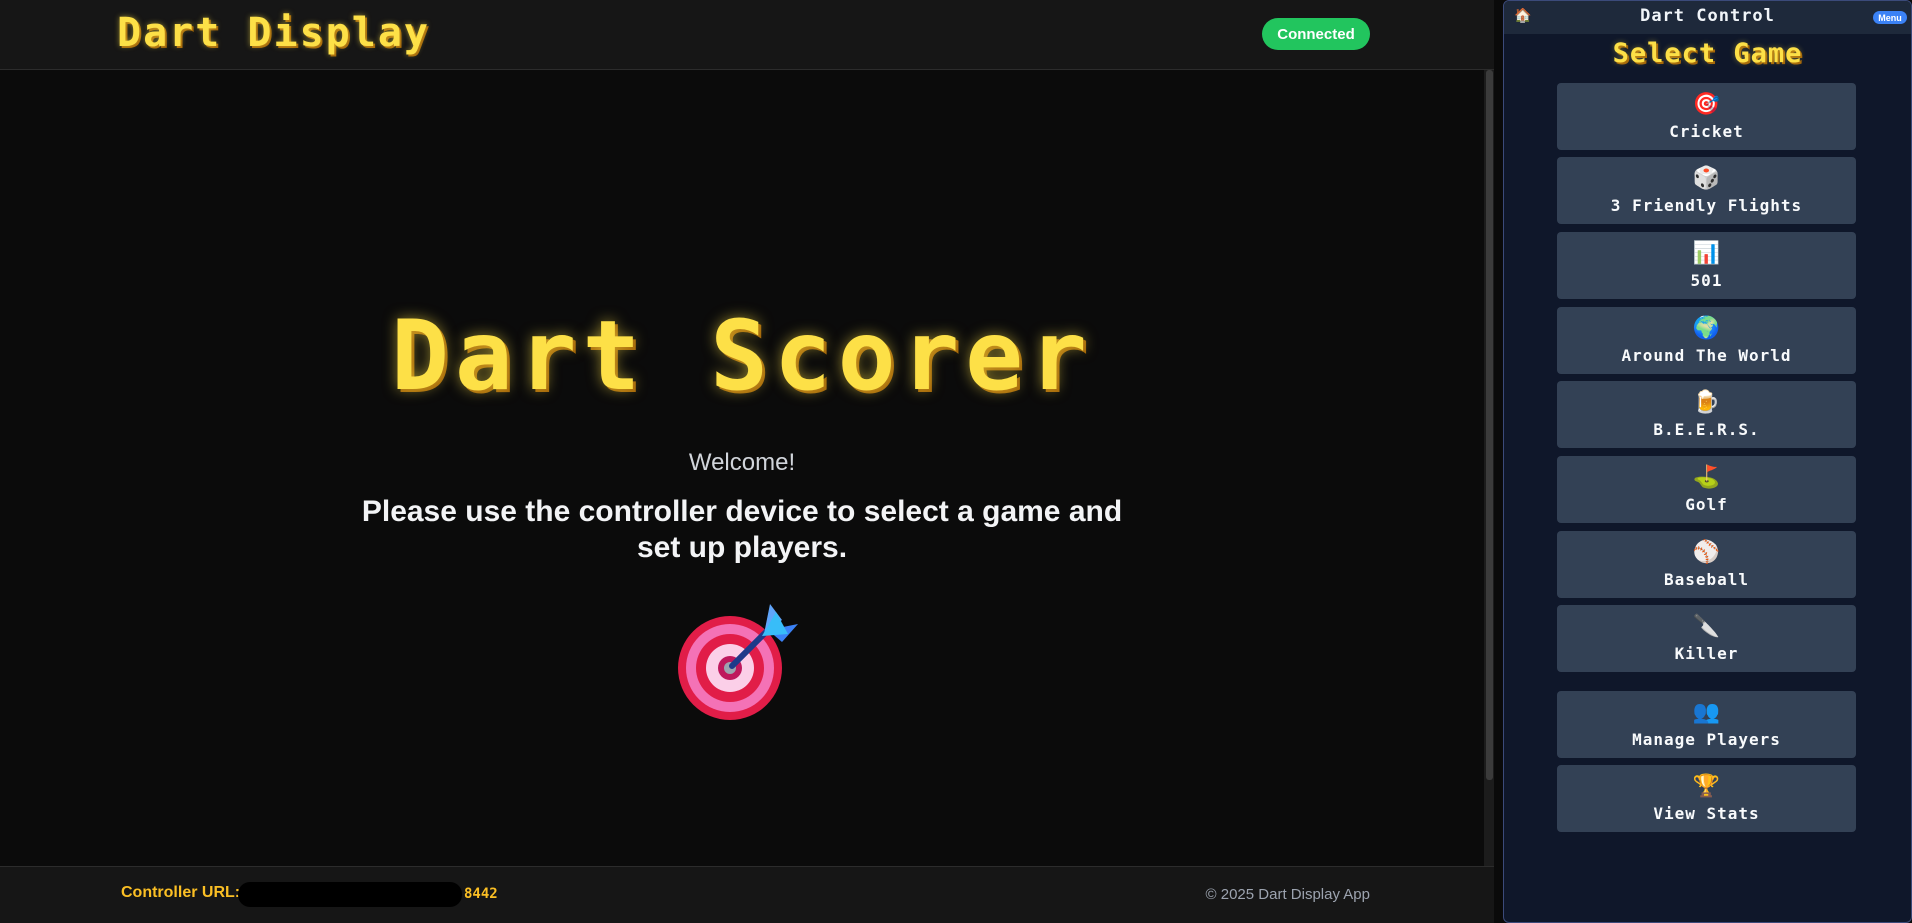  I want to click on golf-flag-icon: ⛳, so click(1706, 477).